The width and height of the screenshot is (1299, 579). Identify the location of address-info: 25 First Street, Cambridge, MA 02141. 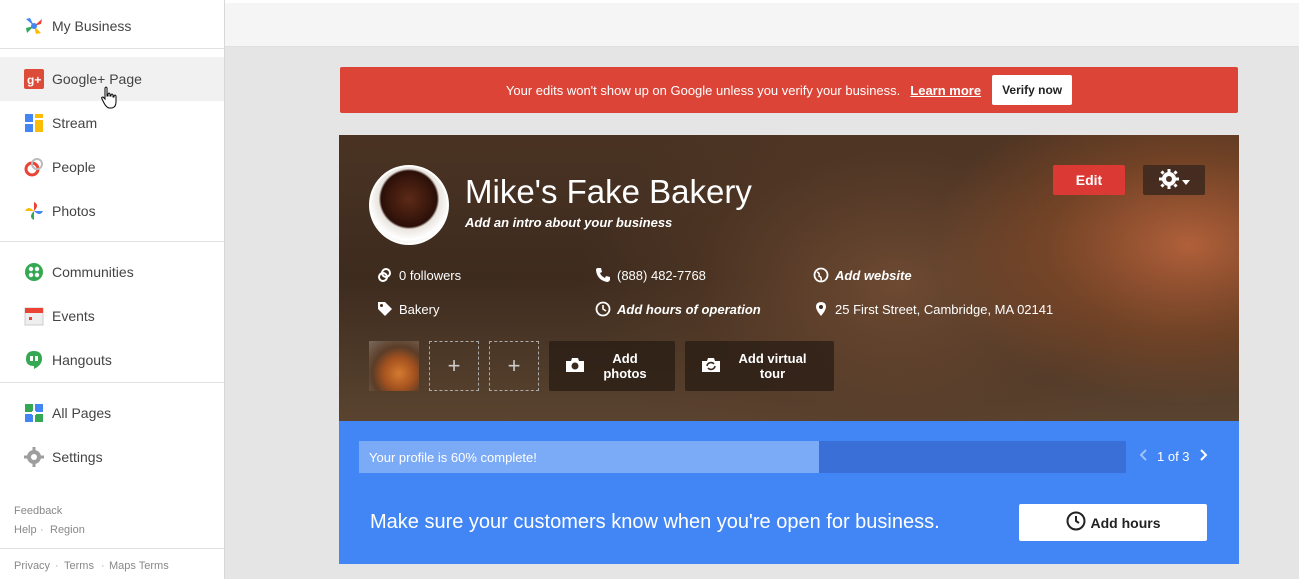
(933, 309).